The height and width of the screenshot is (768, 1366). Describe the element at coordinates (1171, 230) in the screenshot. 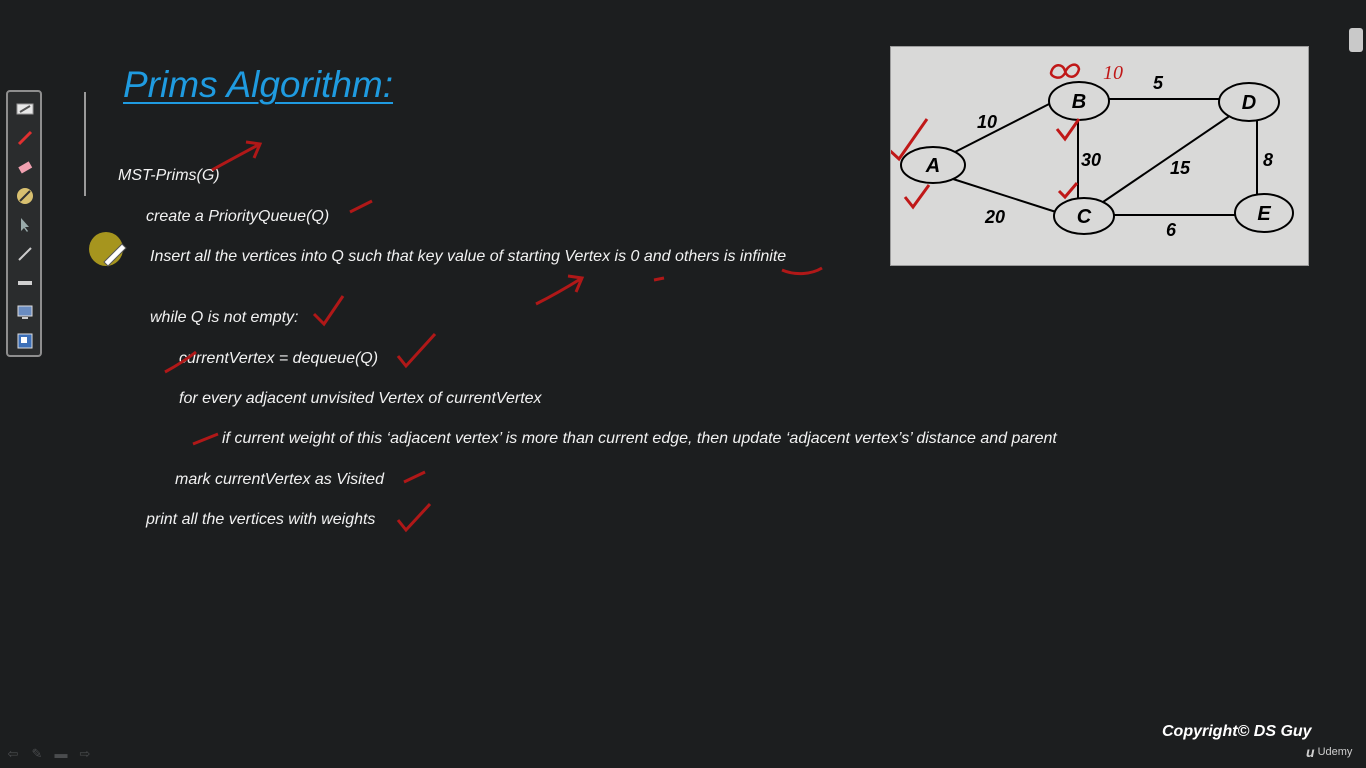

I see `weight-c-e: 6` at that location.